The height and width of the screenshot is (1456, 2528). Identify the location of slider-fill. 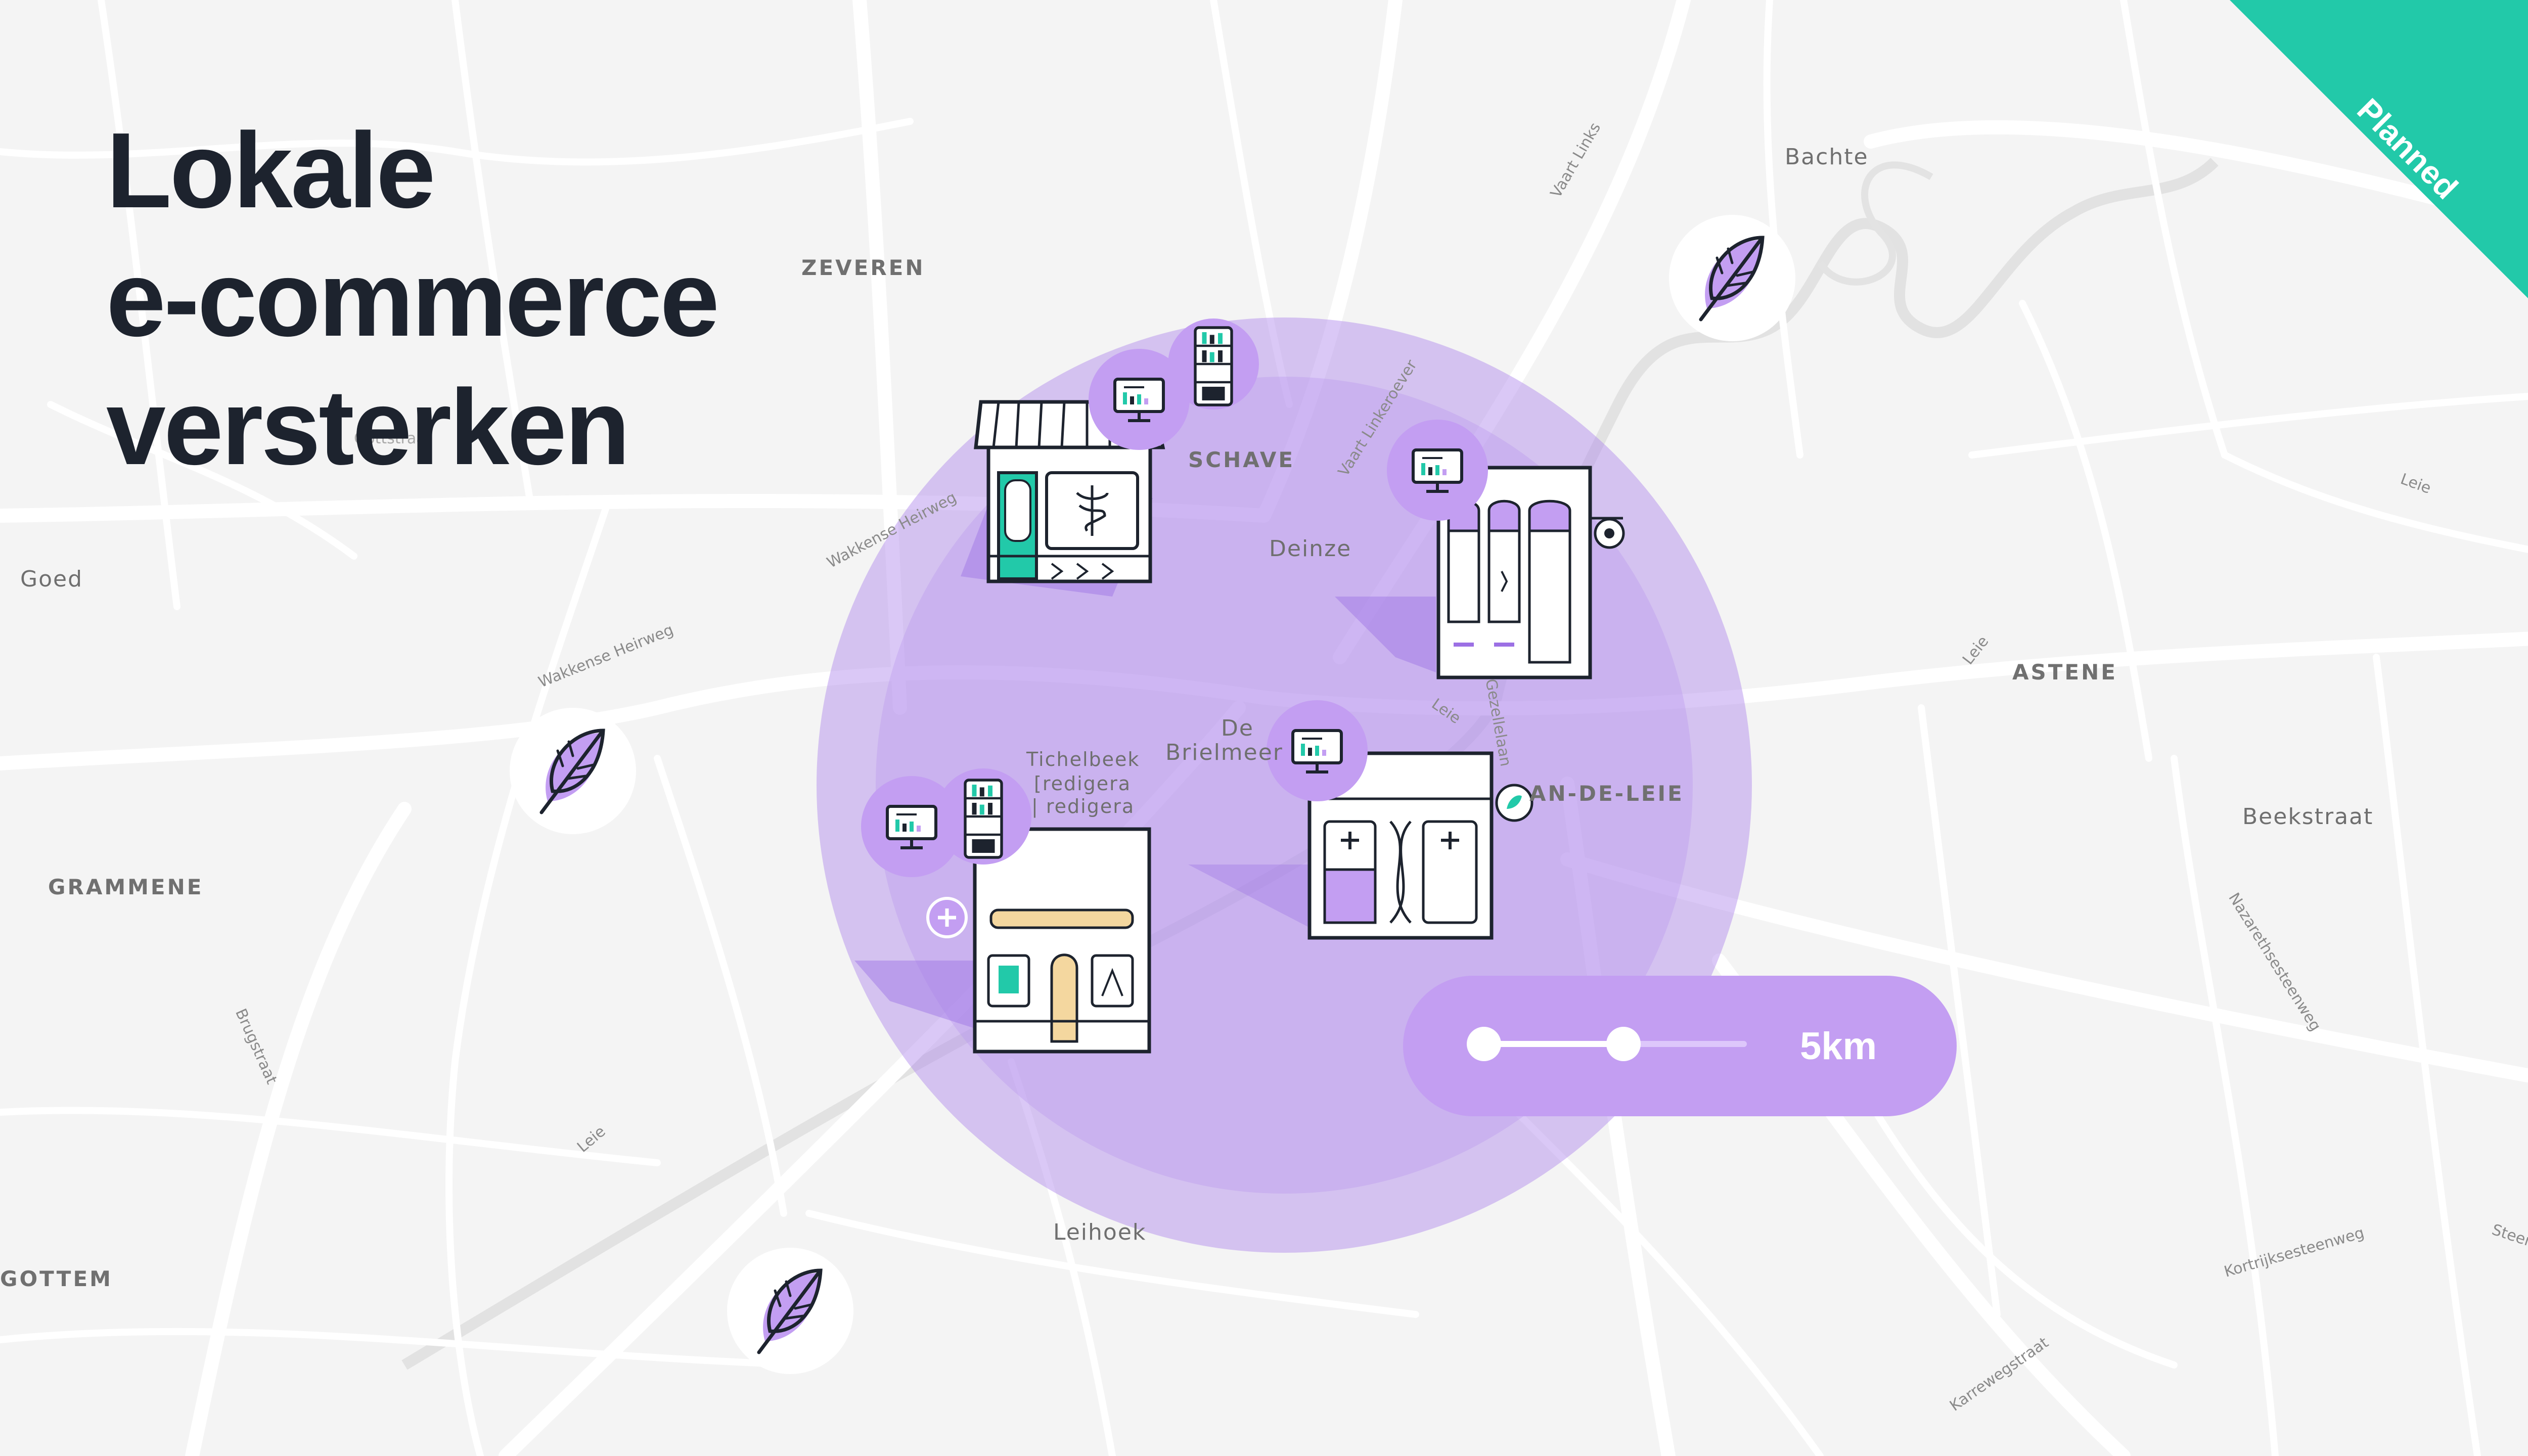
(1554, 1044).